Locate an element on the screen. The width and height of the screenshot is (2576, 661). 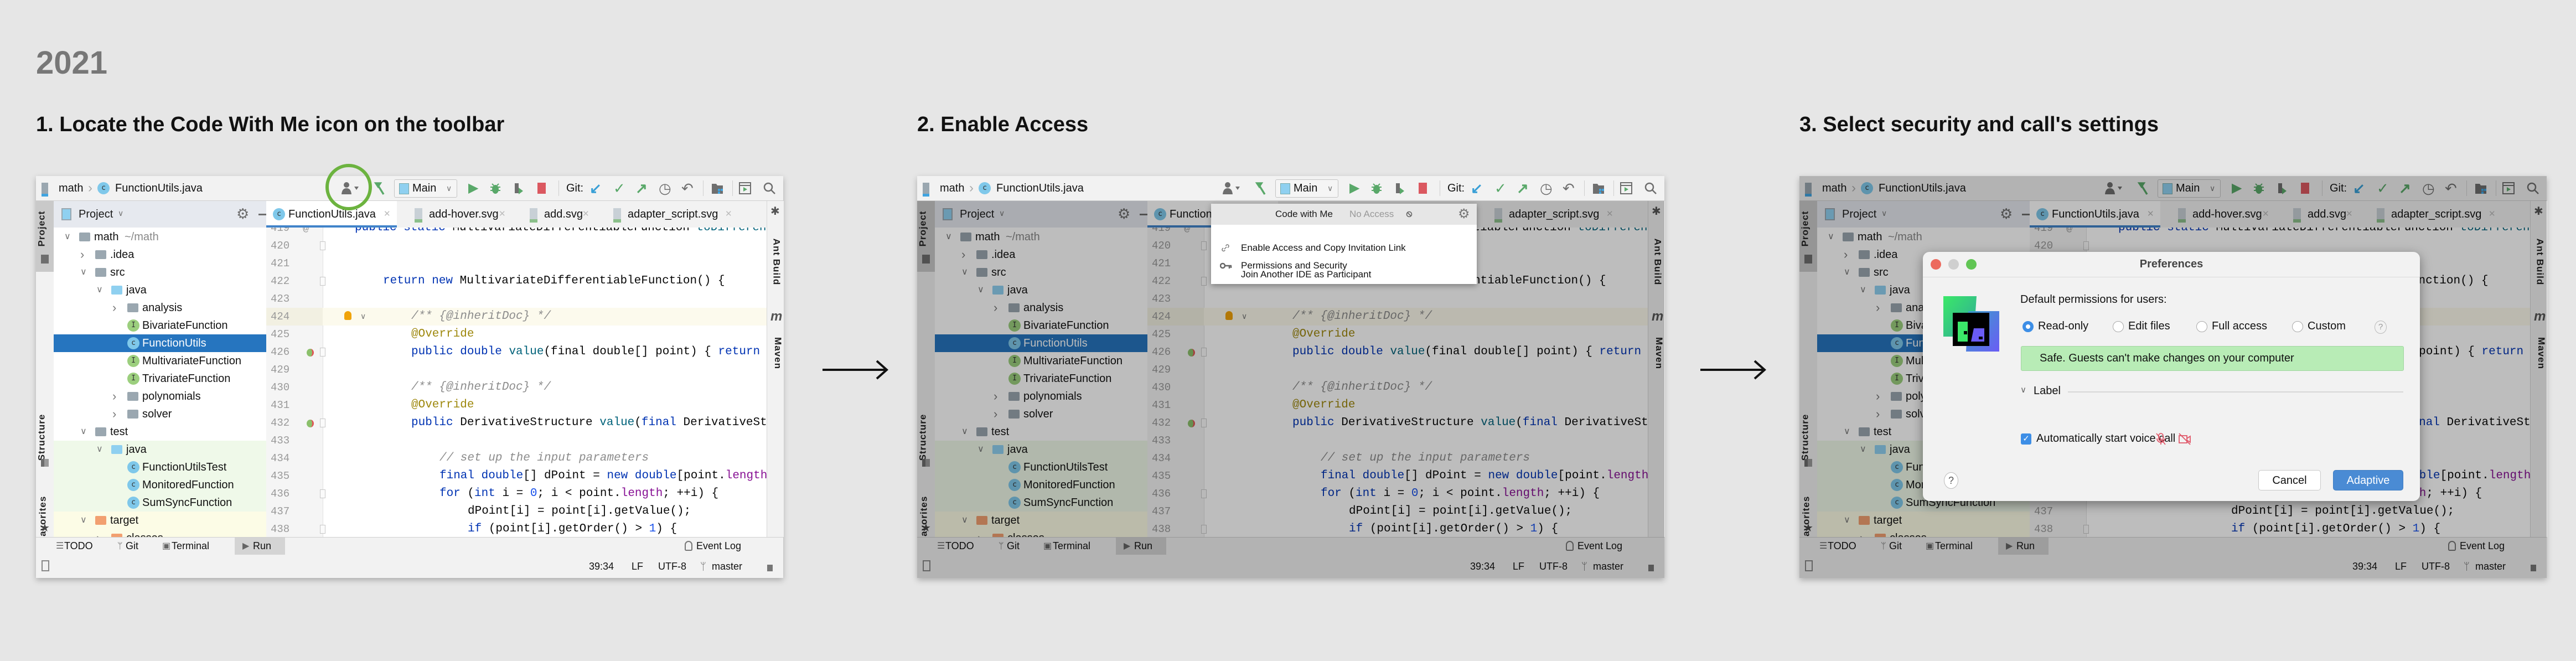
run-anything-icon is located at coordinates (1626, 189).